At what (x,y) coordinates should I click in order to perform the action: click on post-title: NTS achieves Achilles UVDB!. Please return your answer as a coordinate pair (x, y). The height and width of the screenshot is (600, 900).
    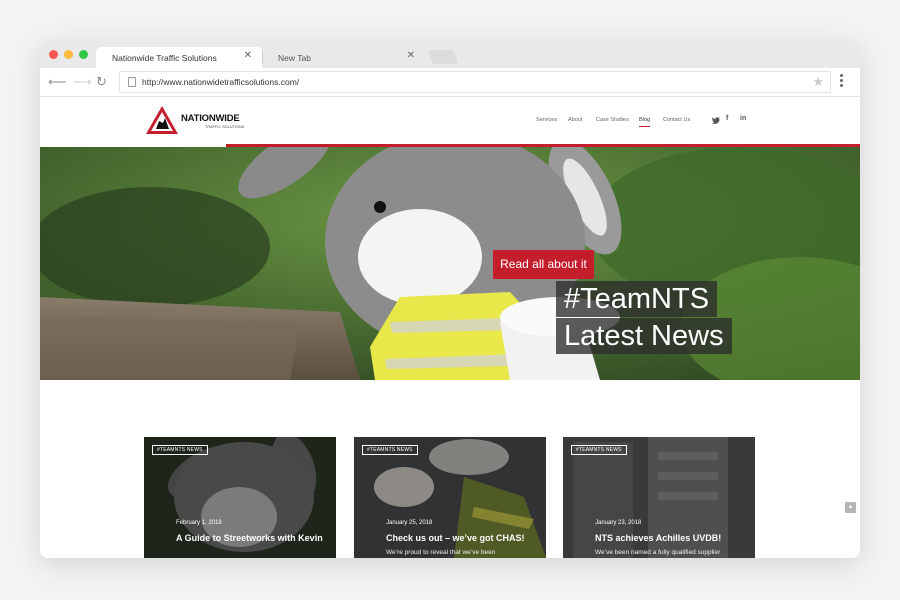
    Looking at the image, I should click on (670, 538).